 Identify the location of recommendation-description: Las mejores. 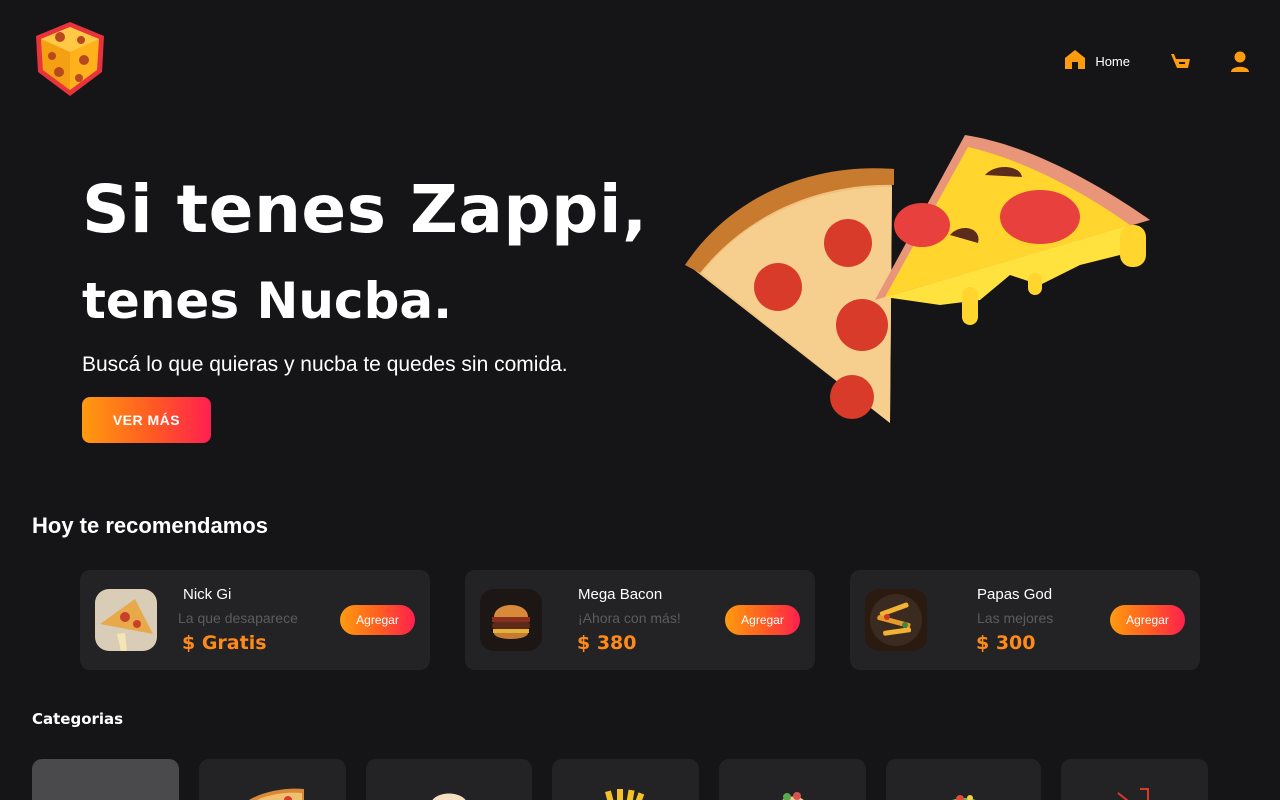
(1015, 618).